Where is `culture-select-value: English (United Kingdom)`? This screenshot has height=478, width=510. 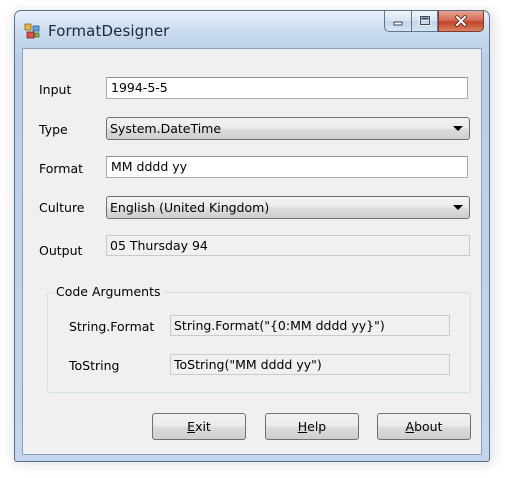
culture-select-value: English (United Kingdom) is located at coordinates (190, 207).